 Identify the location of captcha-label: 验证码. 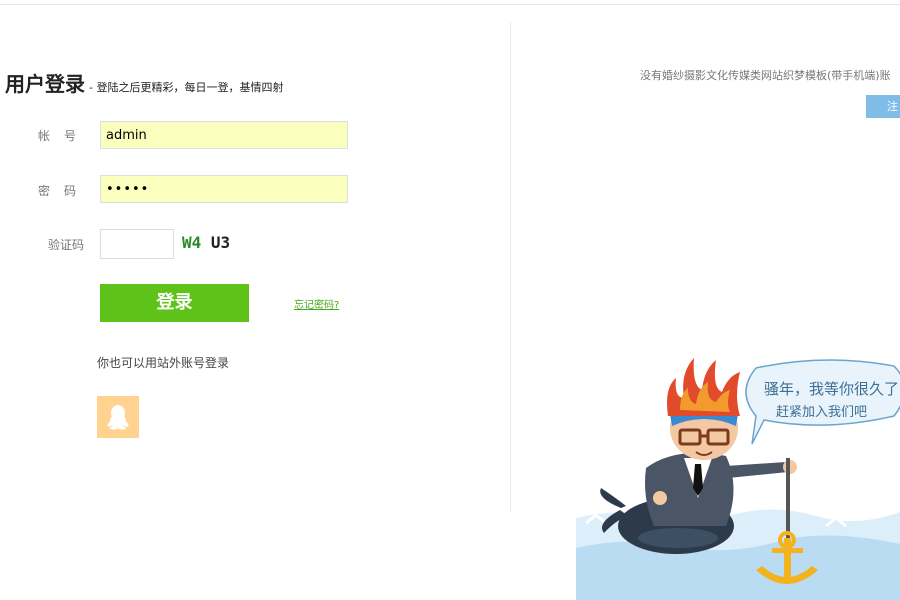
(66, 245).